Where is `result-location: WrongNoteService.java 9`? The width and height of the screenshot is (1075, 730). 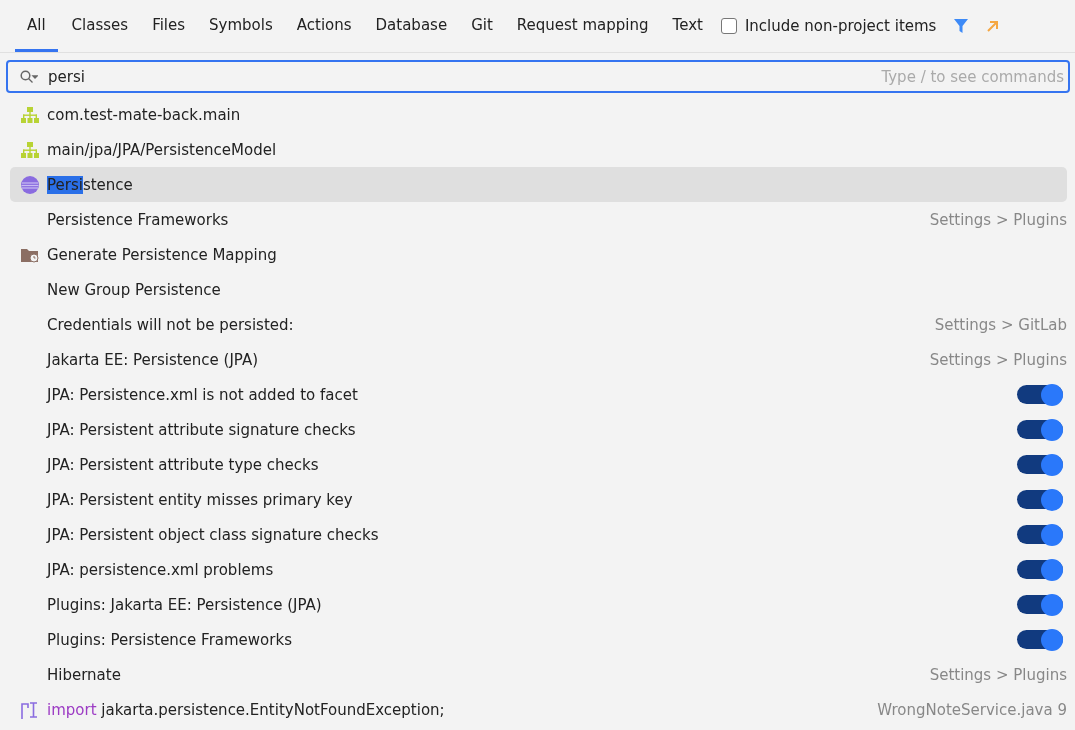 result-location: WrongNoteService.java 9 is located at coordinates (972, 709).